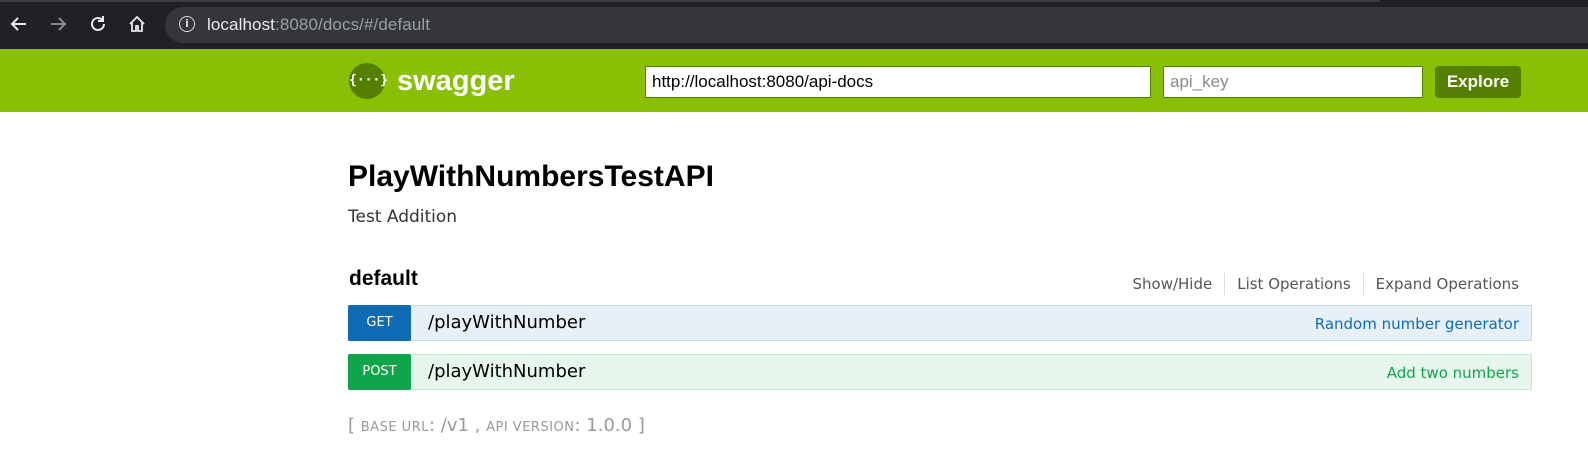  Describe the element at coordinates (58, 24) in the screenshot. I see `forward-arrow-icon` at that location.